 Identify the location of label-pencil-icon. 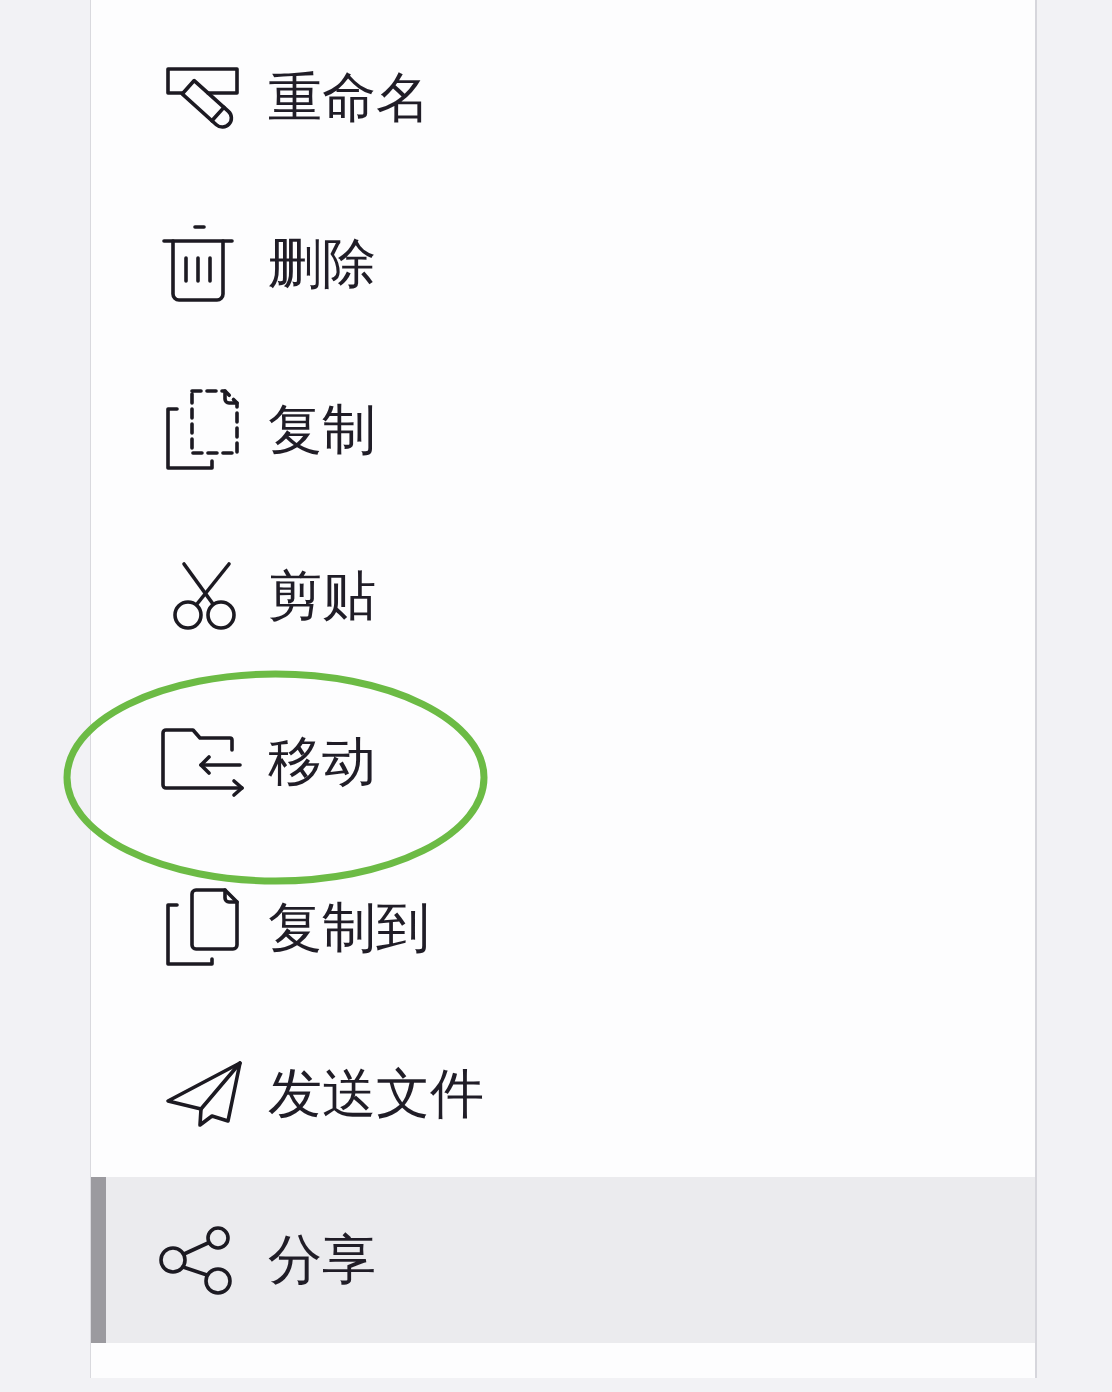
(203, 98).